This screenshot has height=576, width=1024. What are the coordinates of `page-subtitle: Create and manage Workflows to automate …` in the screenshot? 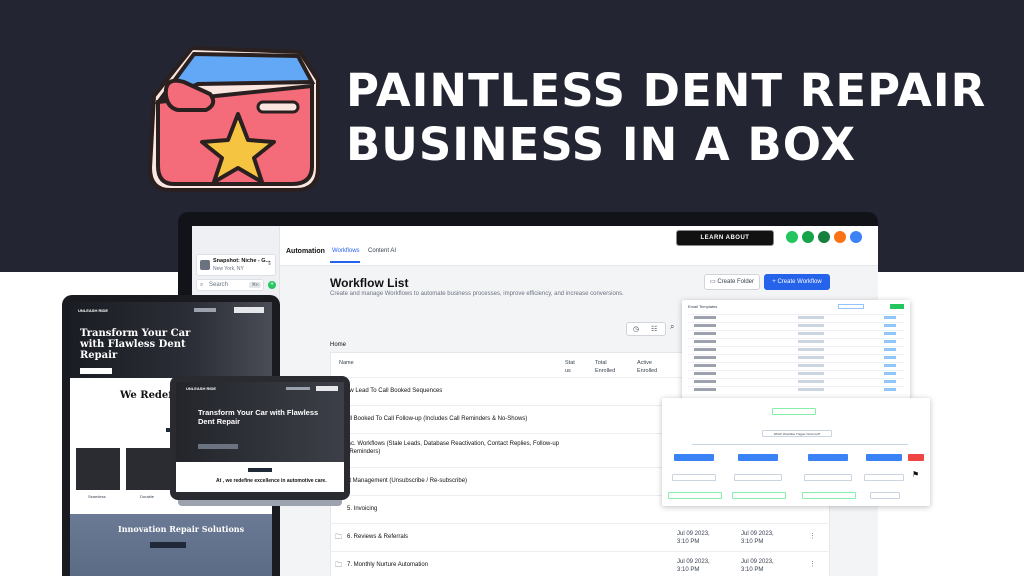 It's located at (477, 294).